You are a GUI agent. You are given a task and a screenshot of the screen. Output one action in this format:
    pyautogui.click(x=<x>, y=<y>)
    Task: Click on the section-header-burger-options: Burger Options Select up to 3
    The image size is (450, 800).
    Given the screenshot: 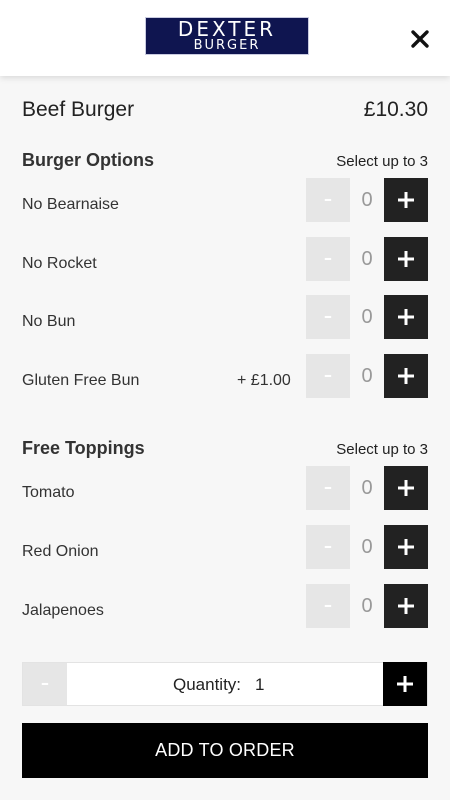 What is the action you would take?
    pyautogui.click(x=225, y=161)
    